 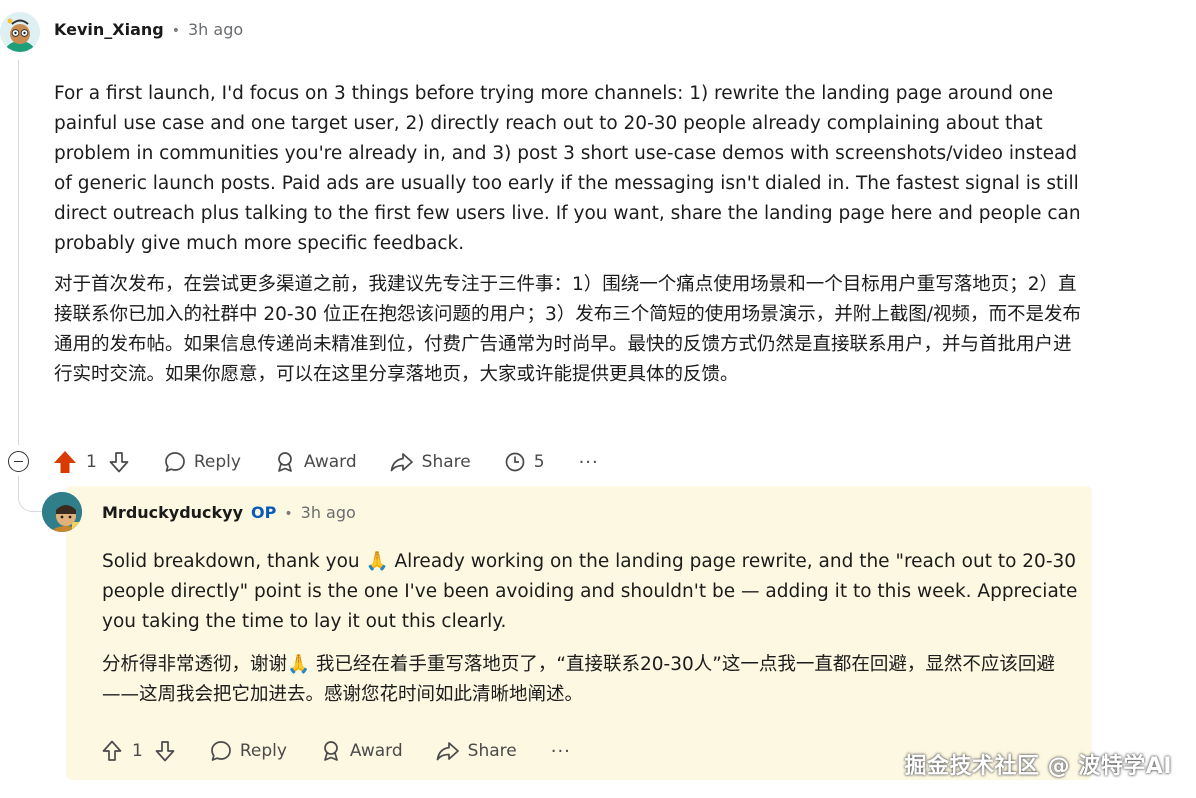 I want to click on op-badge: OP, so click(x=264, y=512).